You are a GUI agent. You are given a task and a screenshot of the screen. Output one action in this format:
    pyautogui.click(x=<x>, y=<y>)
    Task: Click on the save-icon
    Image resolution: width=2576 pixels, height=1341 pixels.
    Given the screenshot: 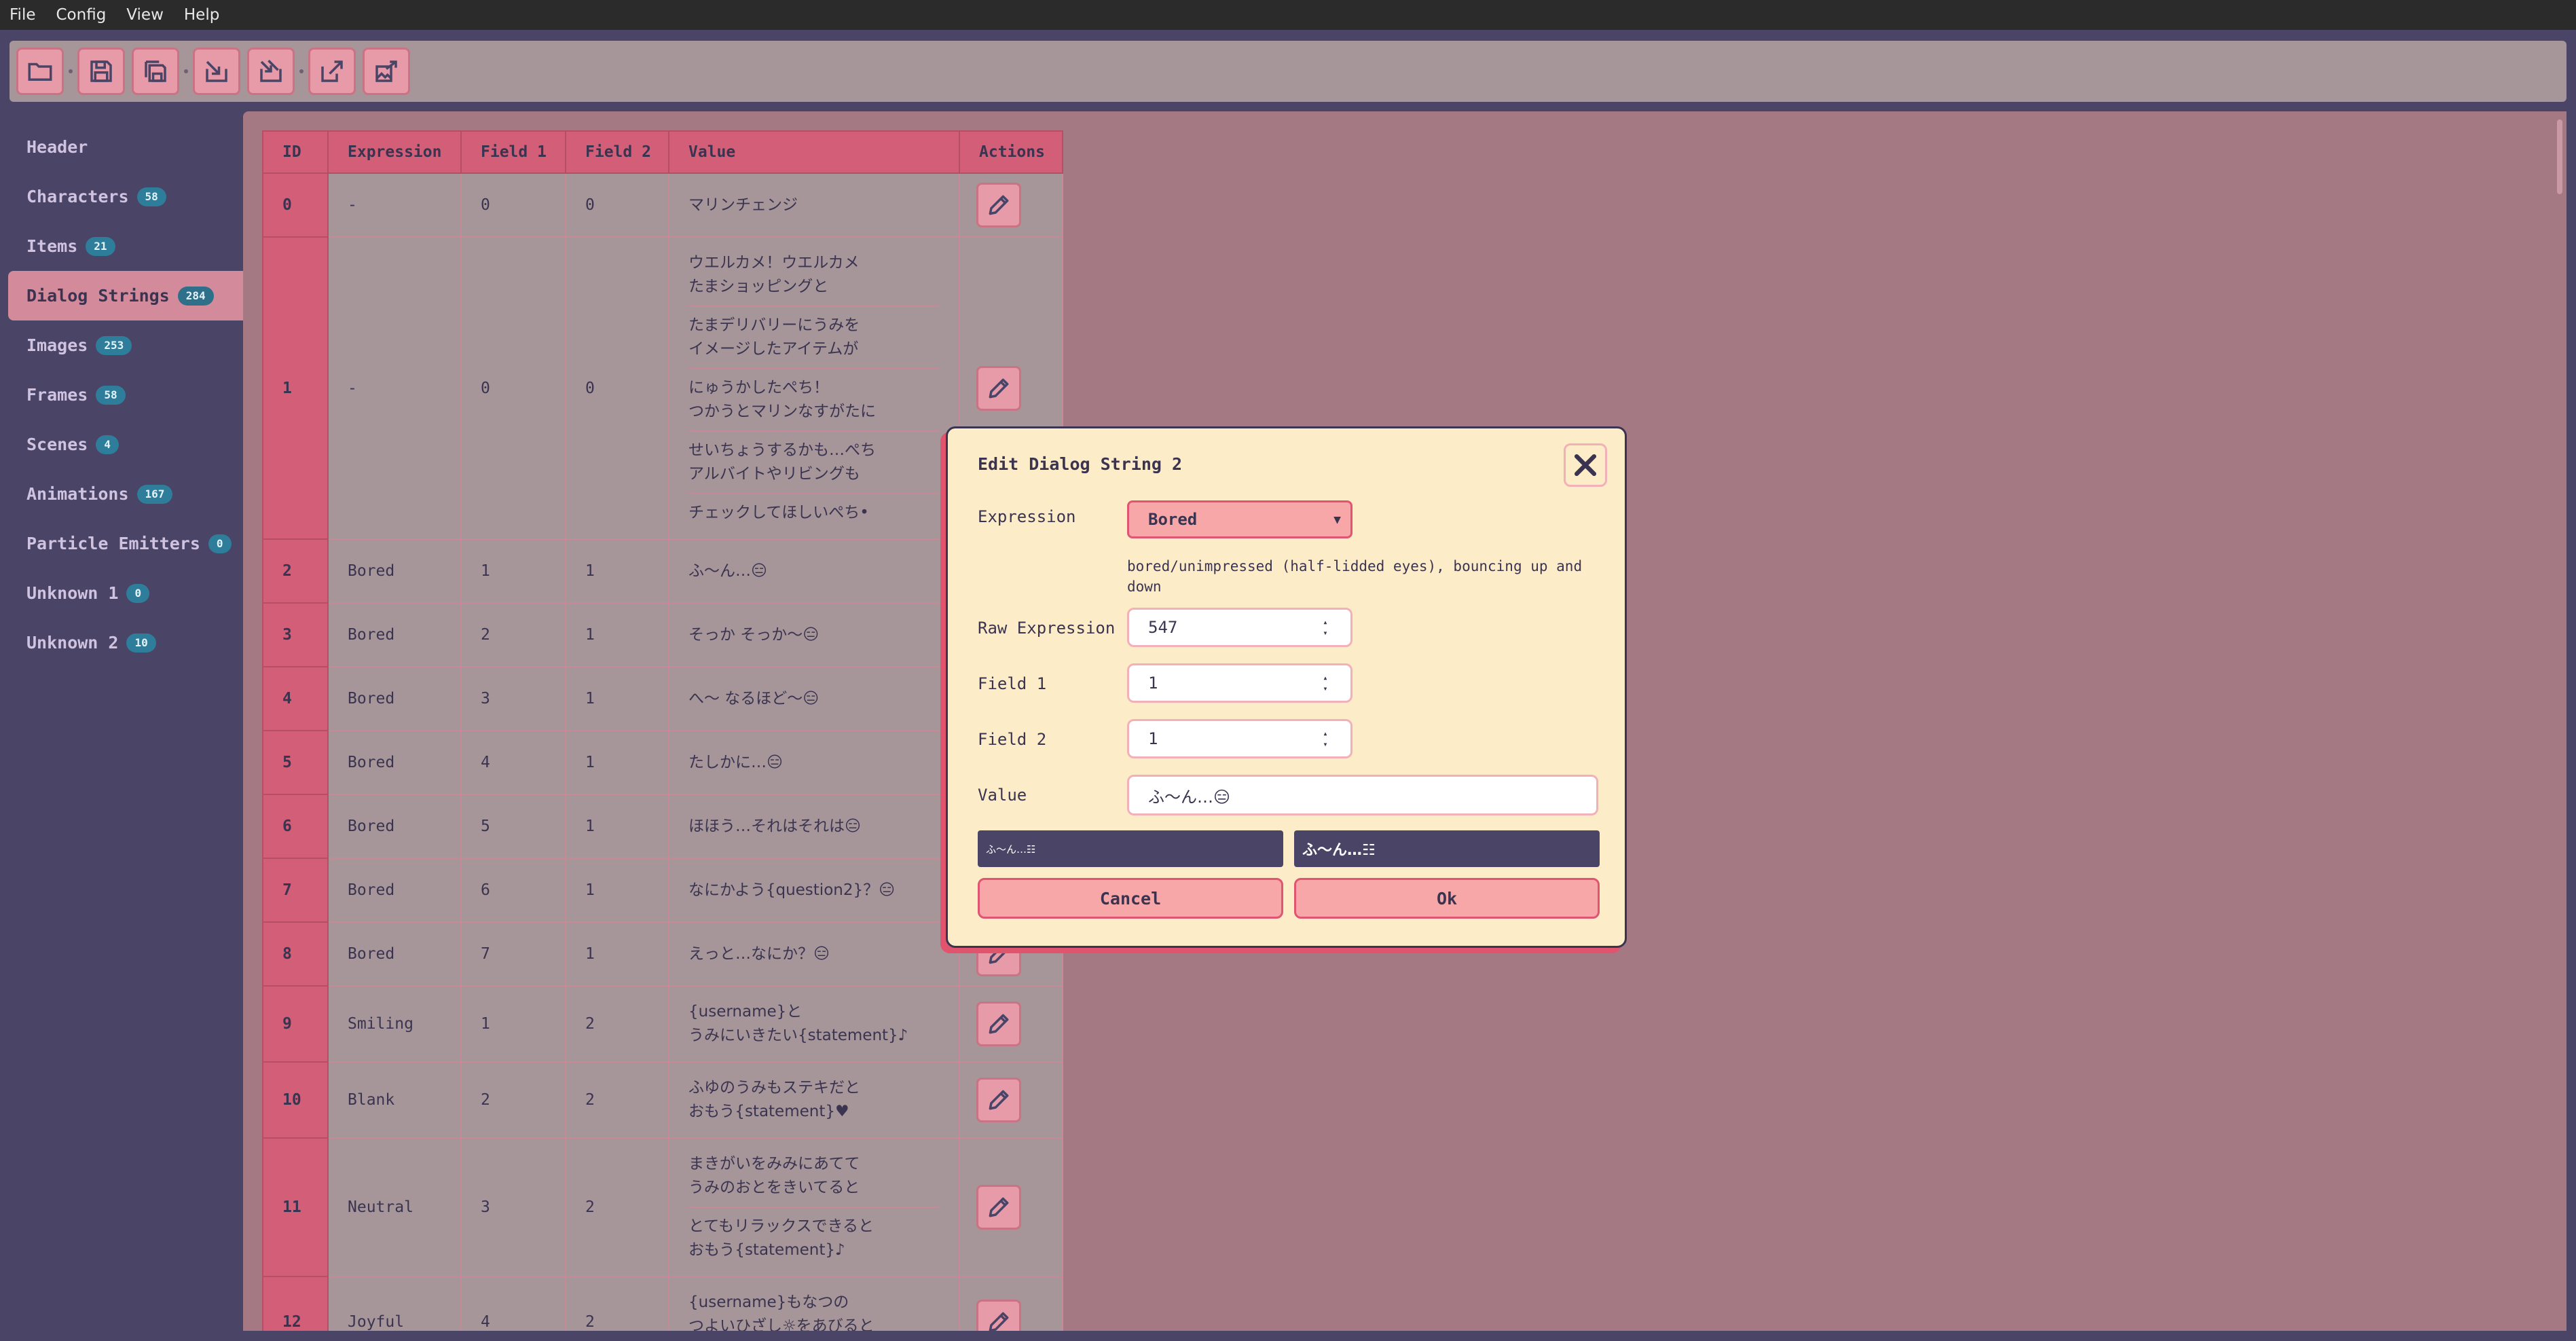 What is the action you would take?
    pyautogui.click(x=101, y=71)
    